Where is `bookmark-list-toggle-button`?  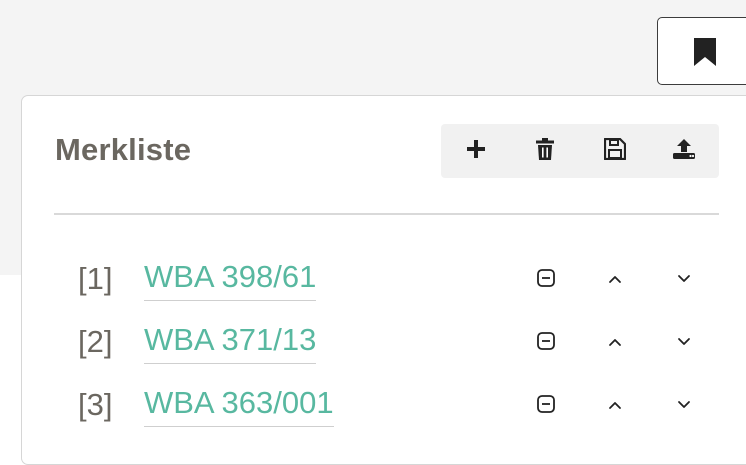 bookmark-list-toggle-button is located at coordinates (701, 51).